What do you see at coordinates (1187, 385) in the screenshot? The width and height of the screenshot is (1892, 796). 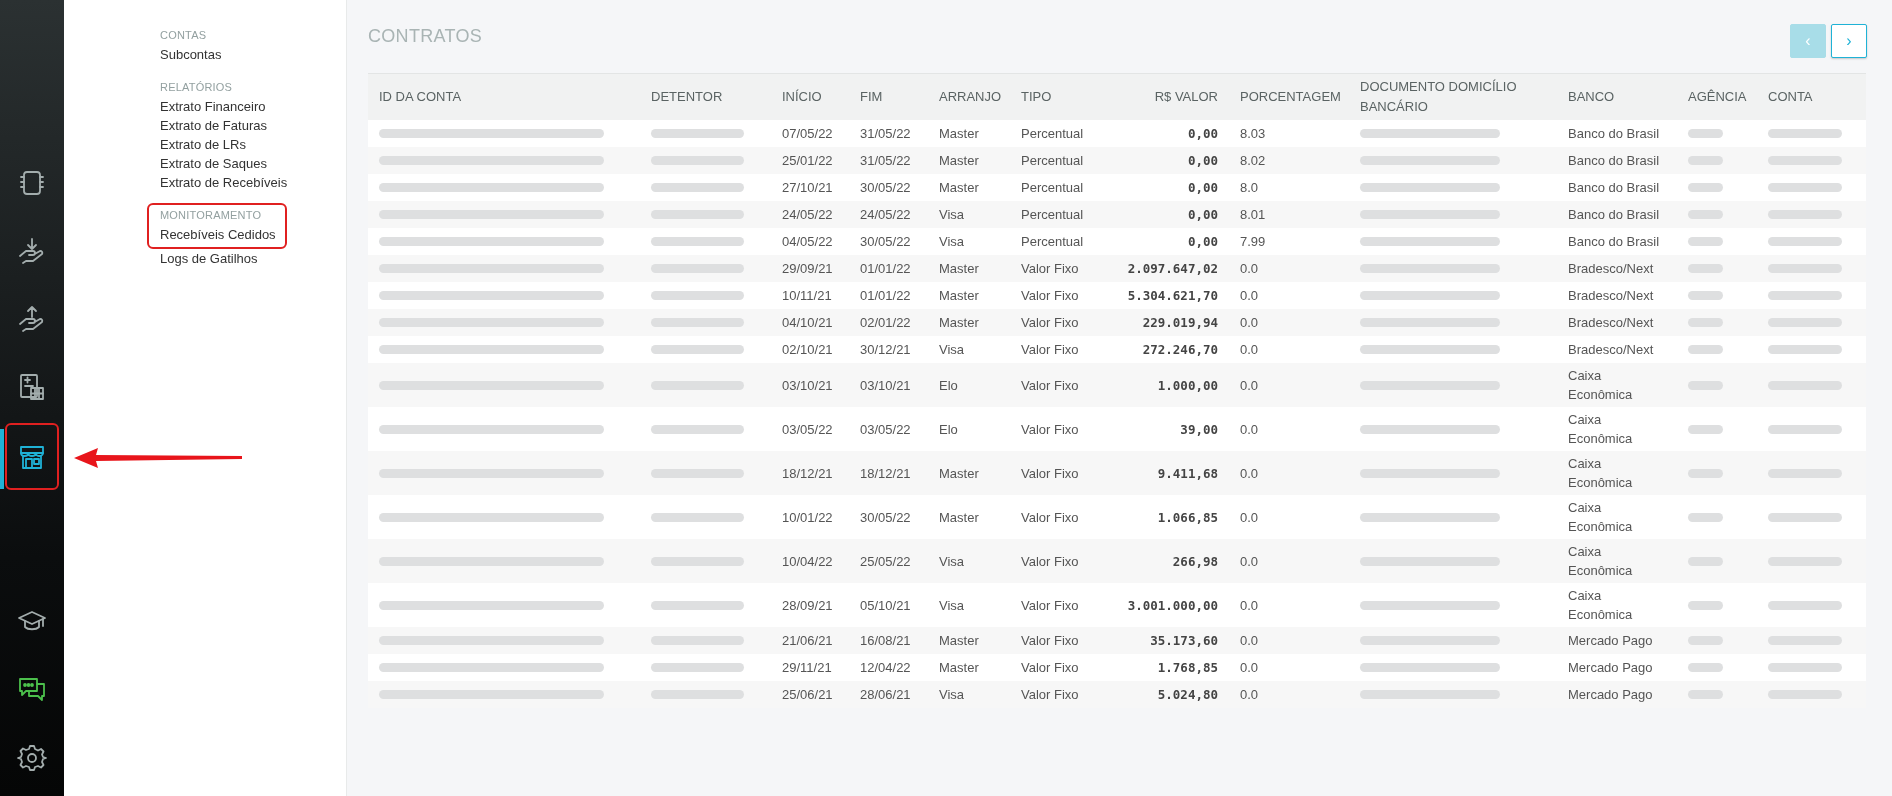 I see `table-cell: 1.000,00` at bounding box center [1187, 385].